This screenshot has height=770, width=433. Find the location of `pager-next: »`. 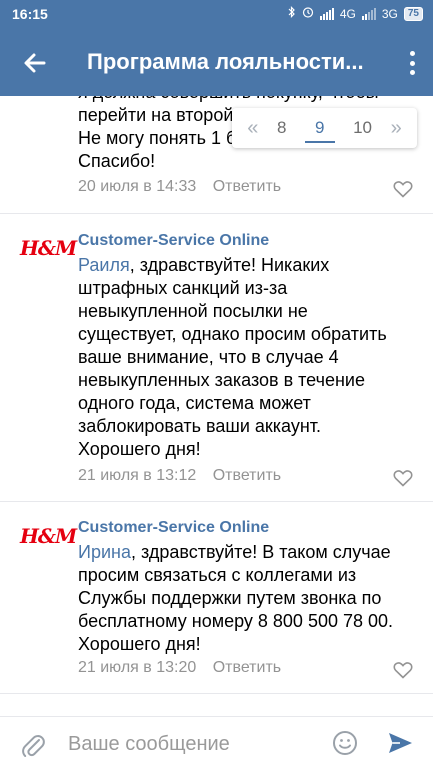

pager-next: » is located at coordinates (396, 128).